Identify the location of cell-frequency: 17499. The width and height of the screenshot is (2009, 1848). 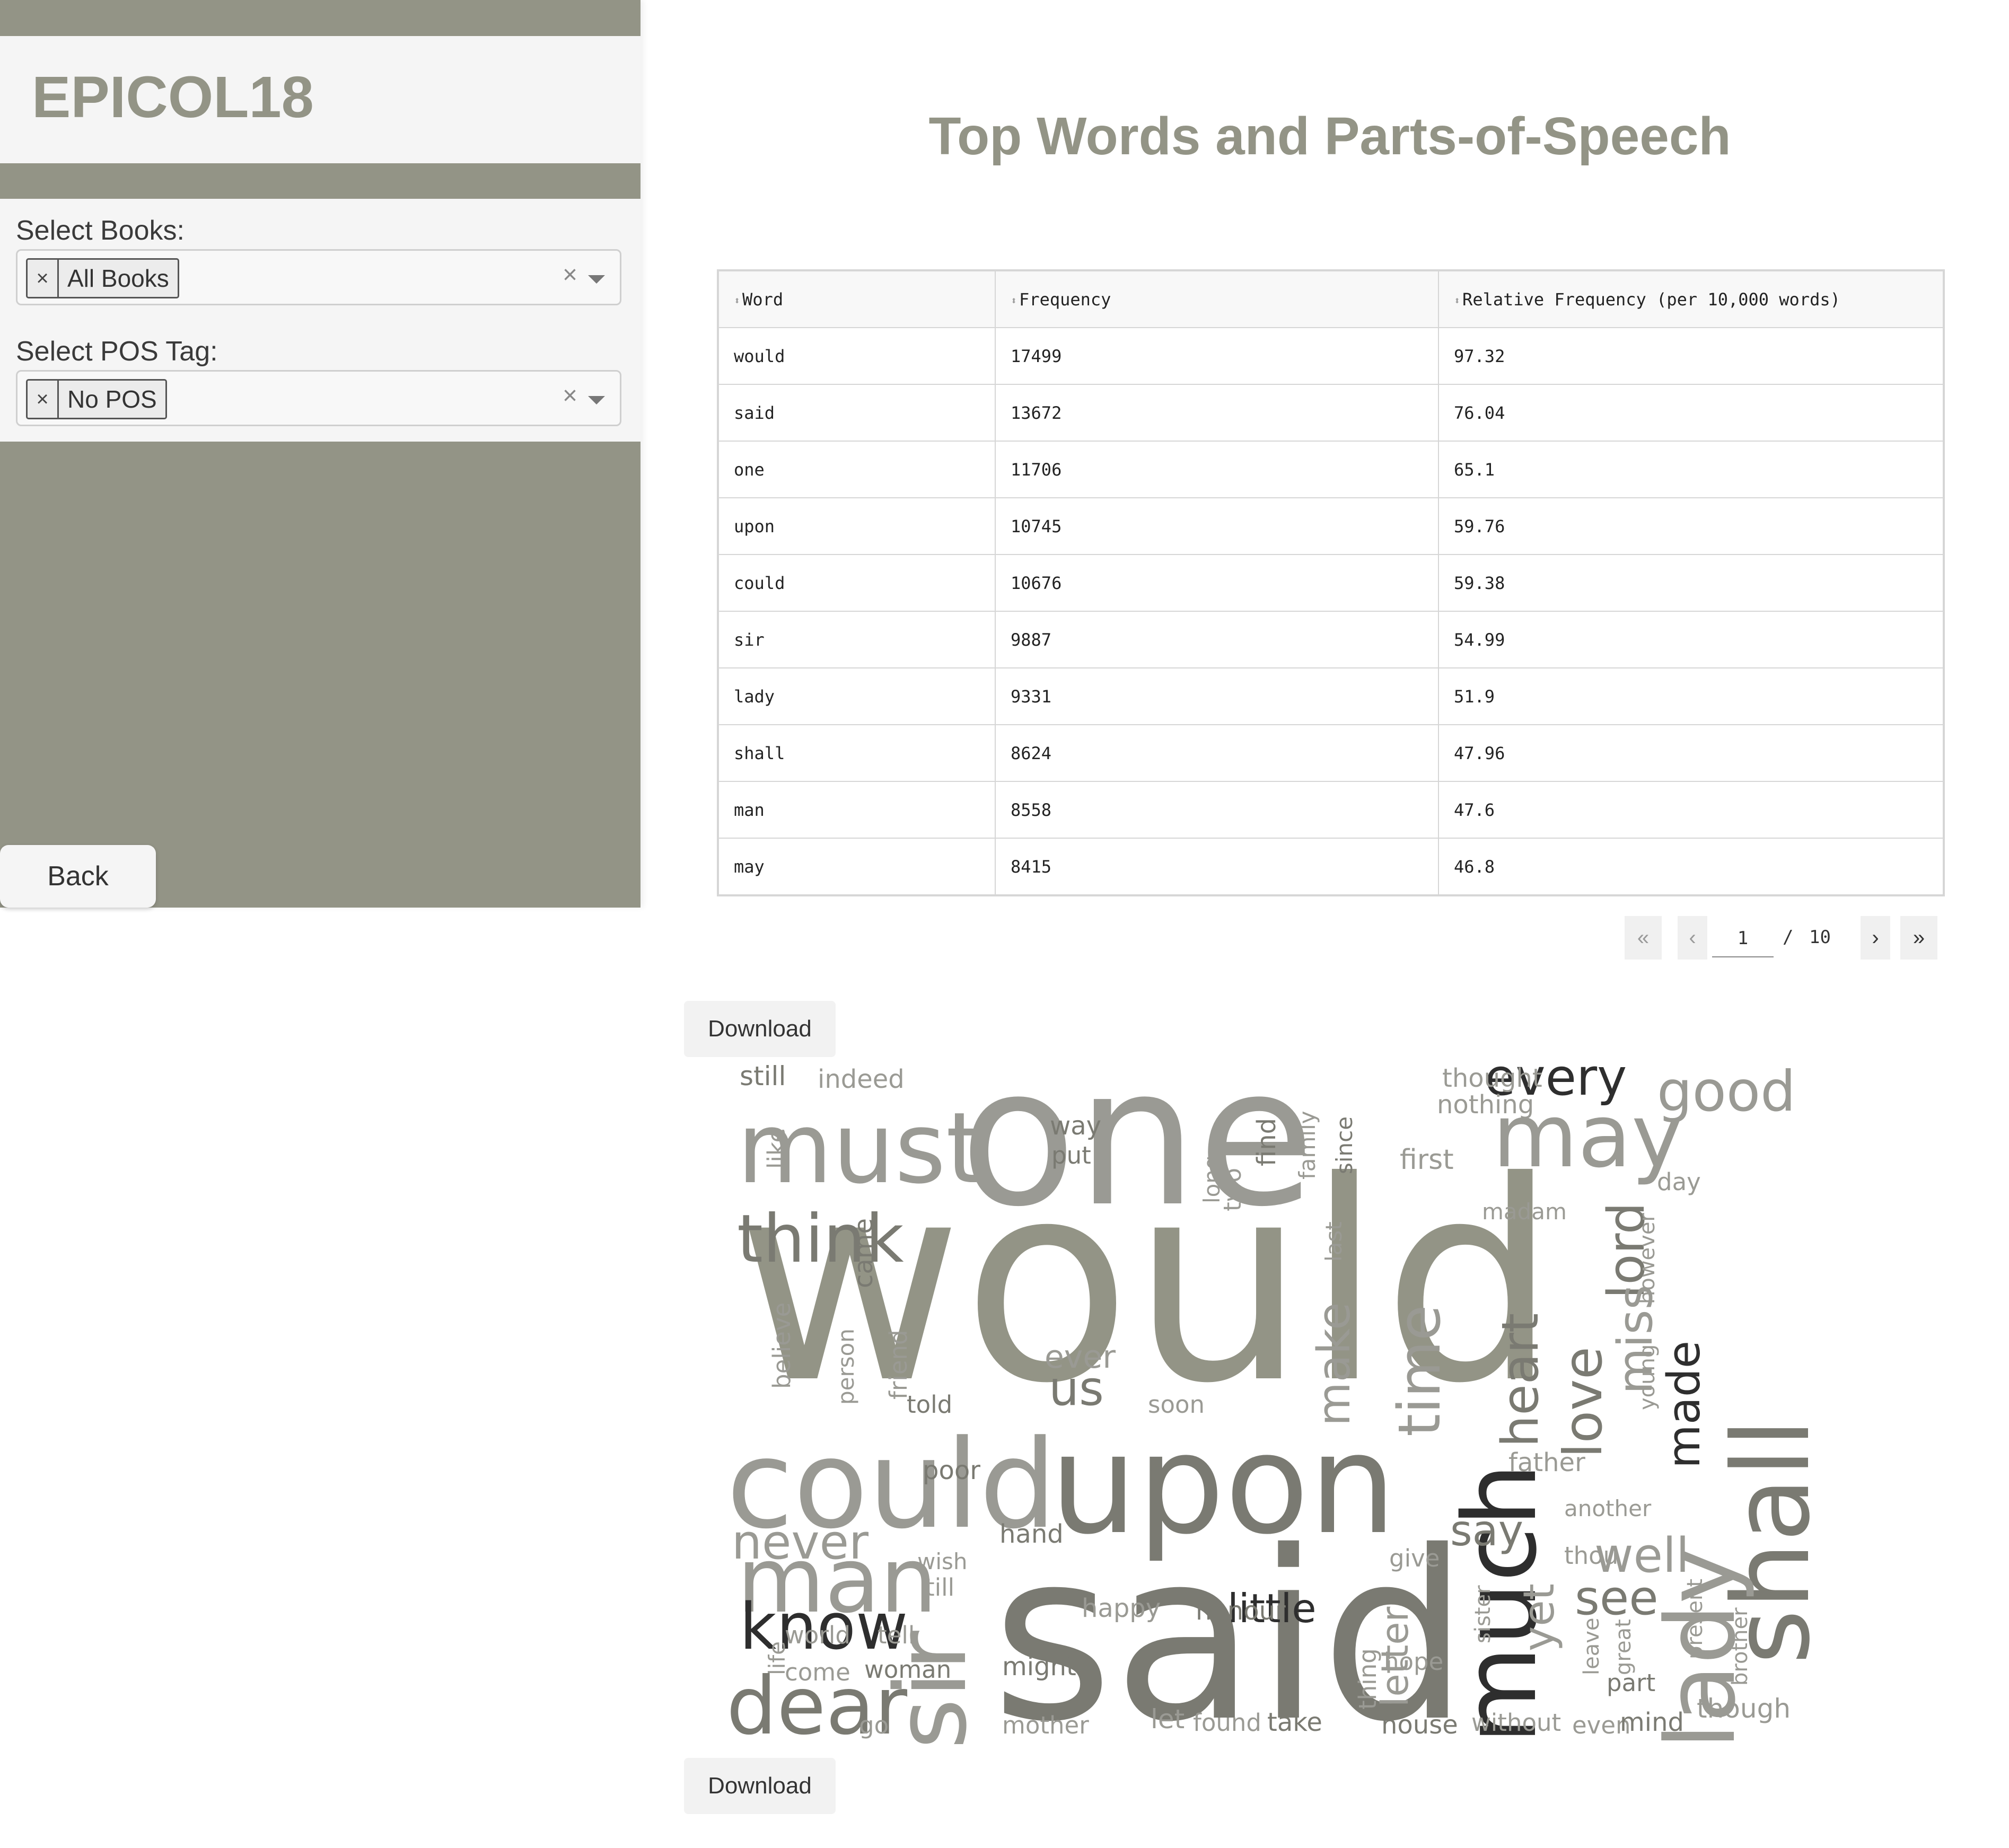
(1217, 356).